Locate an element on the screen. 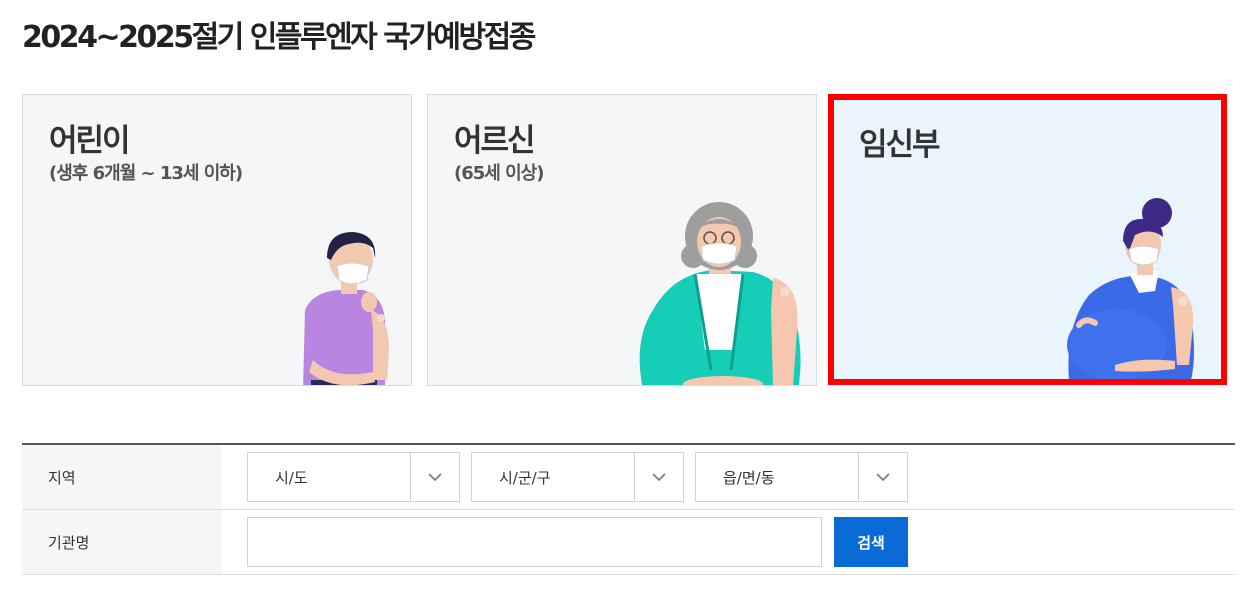 Image resolution: width=1255 pixels, height=593 pixels. institution-body: 검색 is located at coordinates (728, 542).